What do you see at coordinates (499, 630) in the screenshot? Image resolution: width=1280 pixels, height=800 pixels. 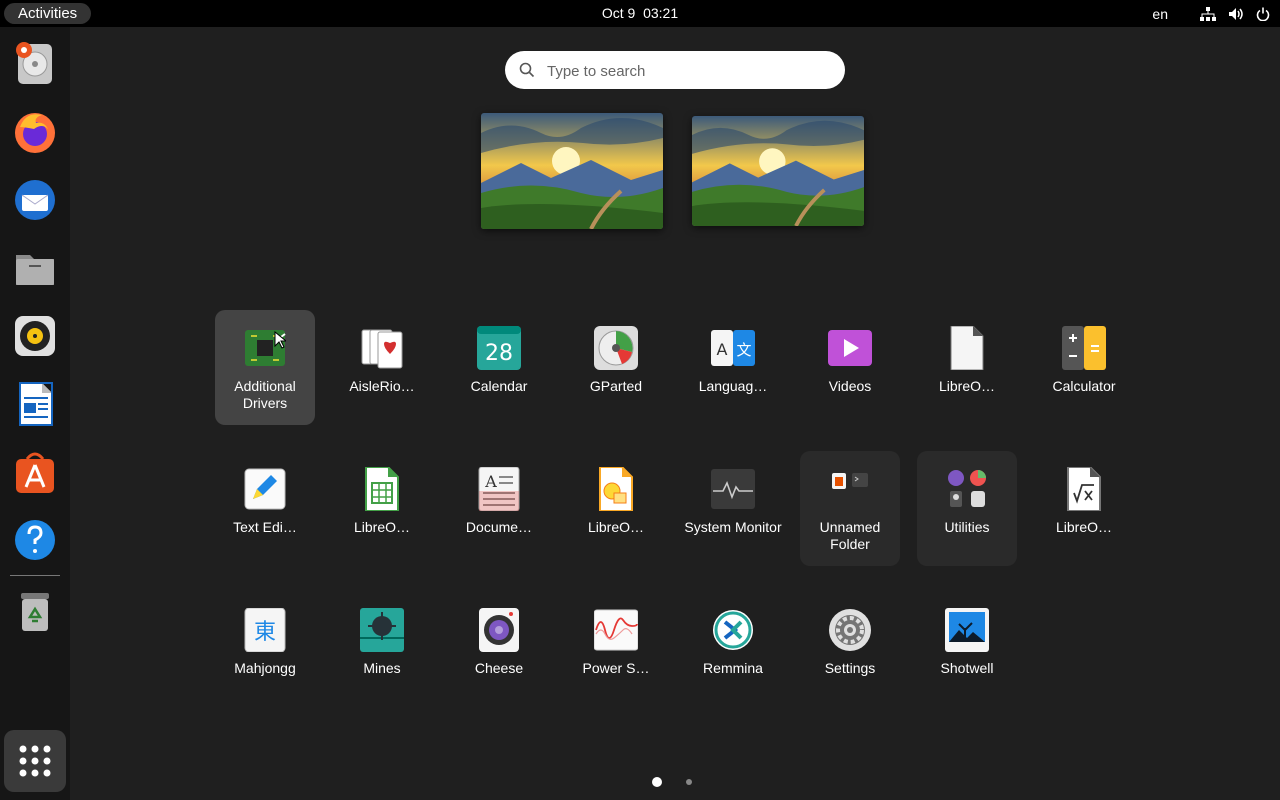 I see `camera-icon` at bounding box center [499, 630].